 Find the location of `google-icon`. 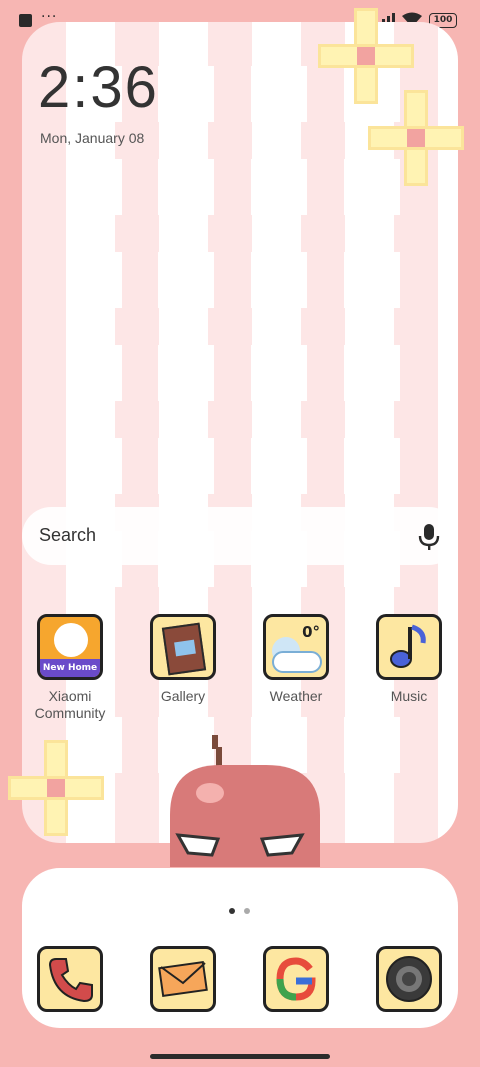

google-icon is located at coordinates (296, 979).